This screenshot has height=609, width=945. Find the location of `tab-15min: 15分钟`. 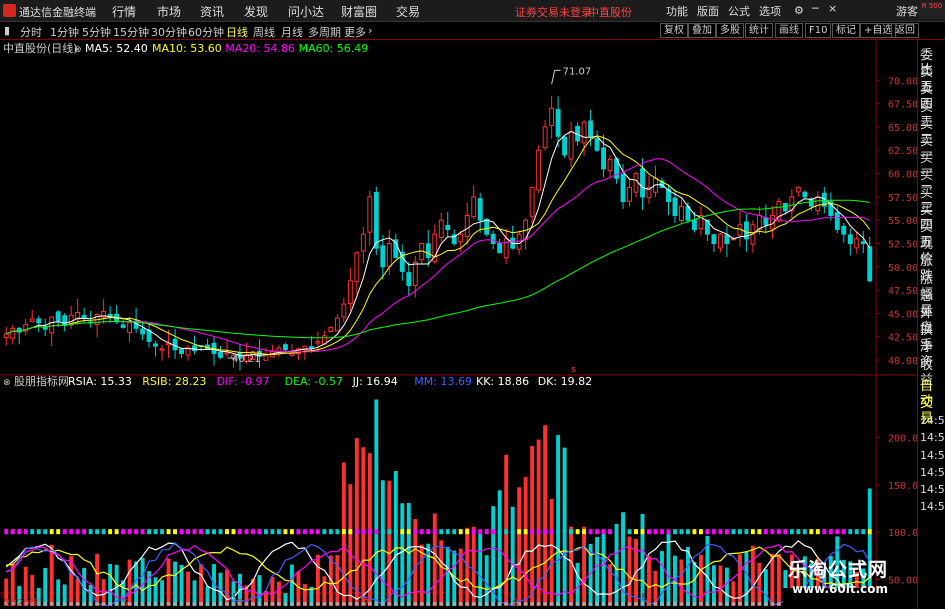

tab-15min: 15分钟 is located at coordinates (131, 32).